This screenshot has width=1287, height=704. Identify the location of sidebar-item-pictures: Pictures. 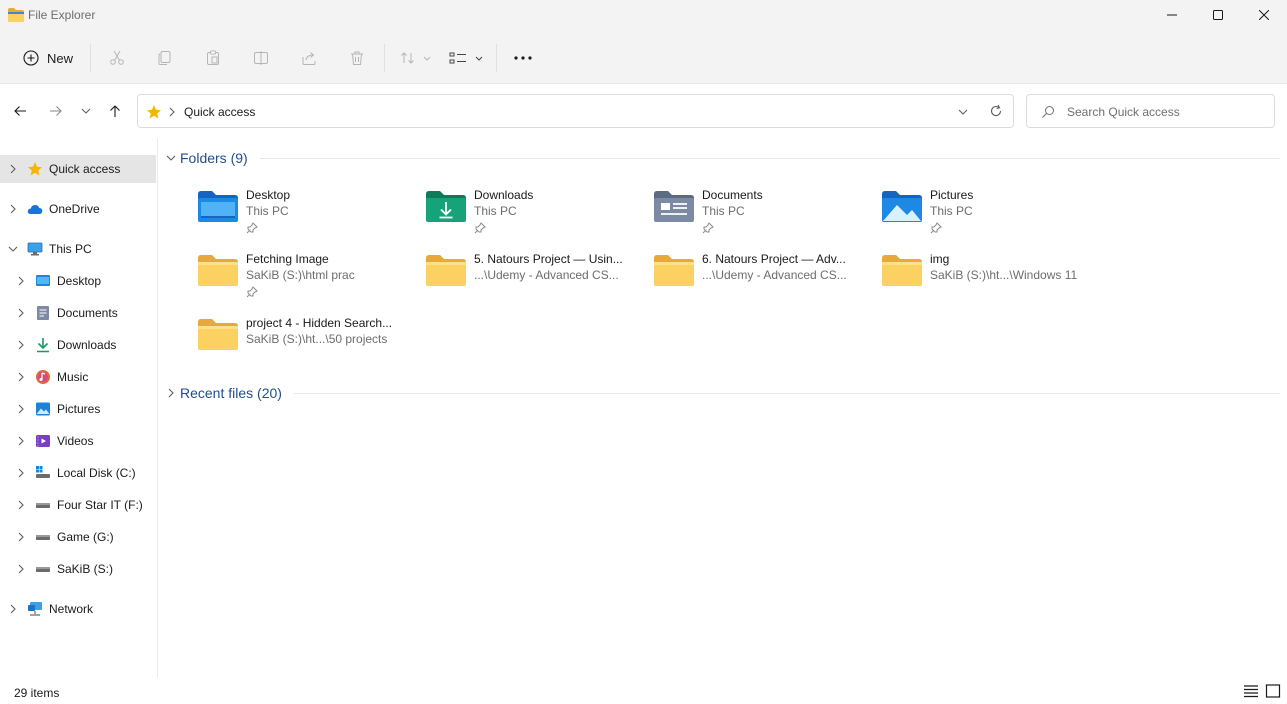
(78, 409).